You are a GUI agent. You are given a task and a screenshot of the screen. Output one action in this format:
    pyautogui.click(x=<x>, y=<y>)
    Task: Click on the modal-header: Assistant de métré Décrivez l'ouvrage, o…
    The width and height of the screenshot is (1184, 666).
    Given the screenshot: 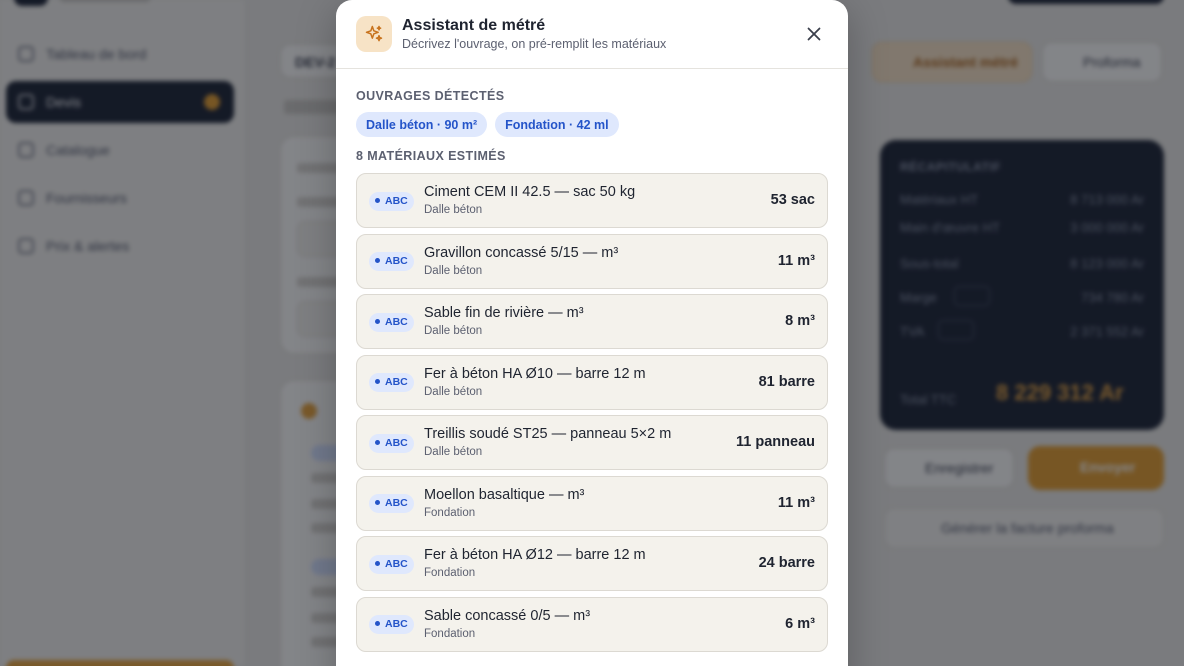 What is the action you would take?
    pyautogui.click(x=592, y=34)
    